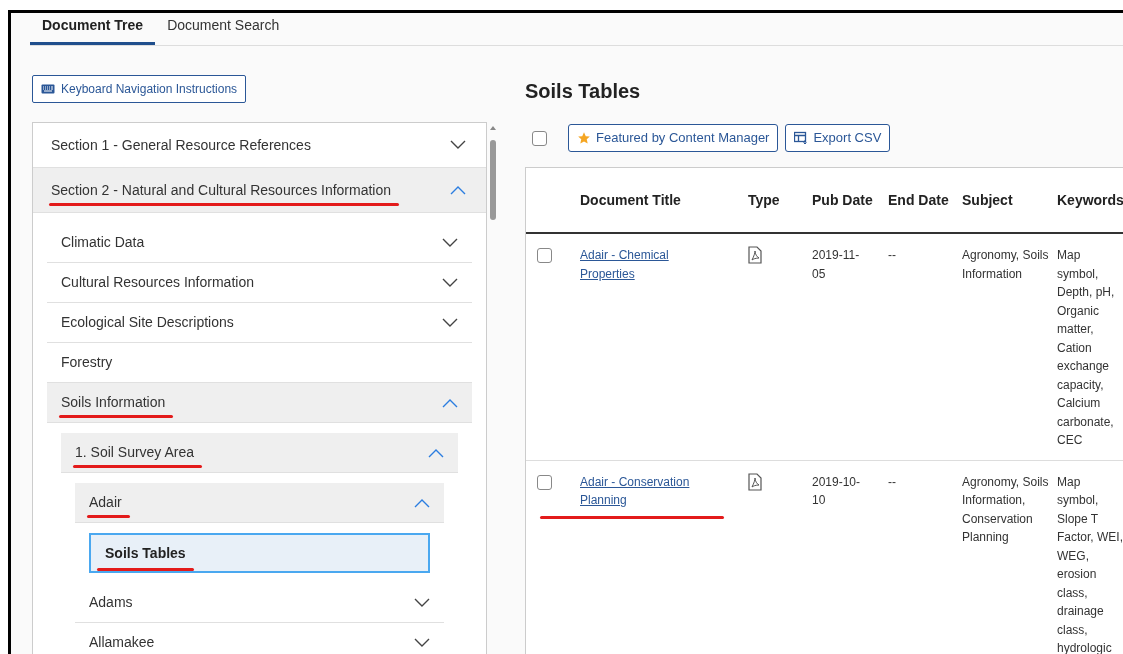  What do you see at coordinates (259, 190) in the screenshot?
I see `tree-item: Section 2 - Natural and Cultural Resources Information` at bounding box center [259, 190].